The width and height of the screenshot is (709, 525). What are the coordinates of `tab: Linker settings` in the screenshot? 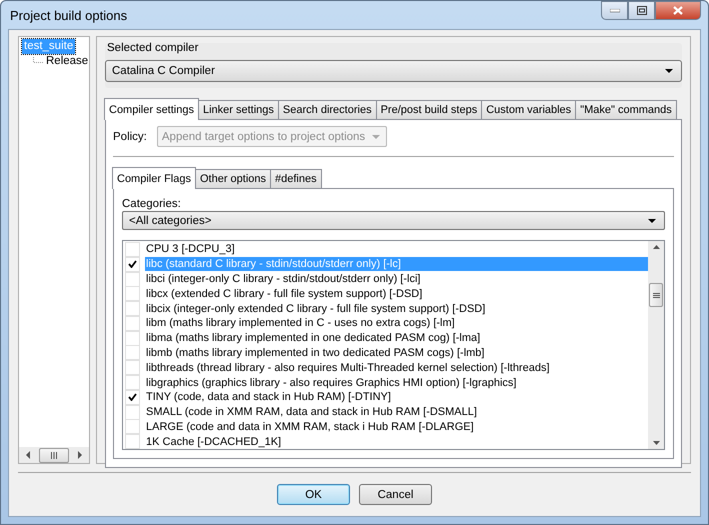 It's located at (238, 109).